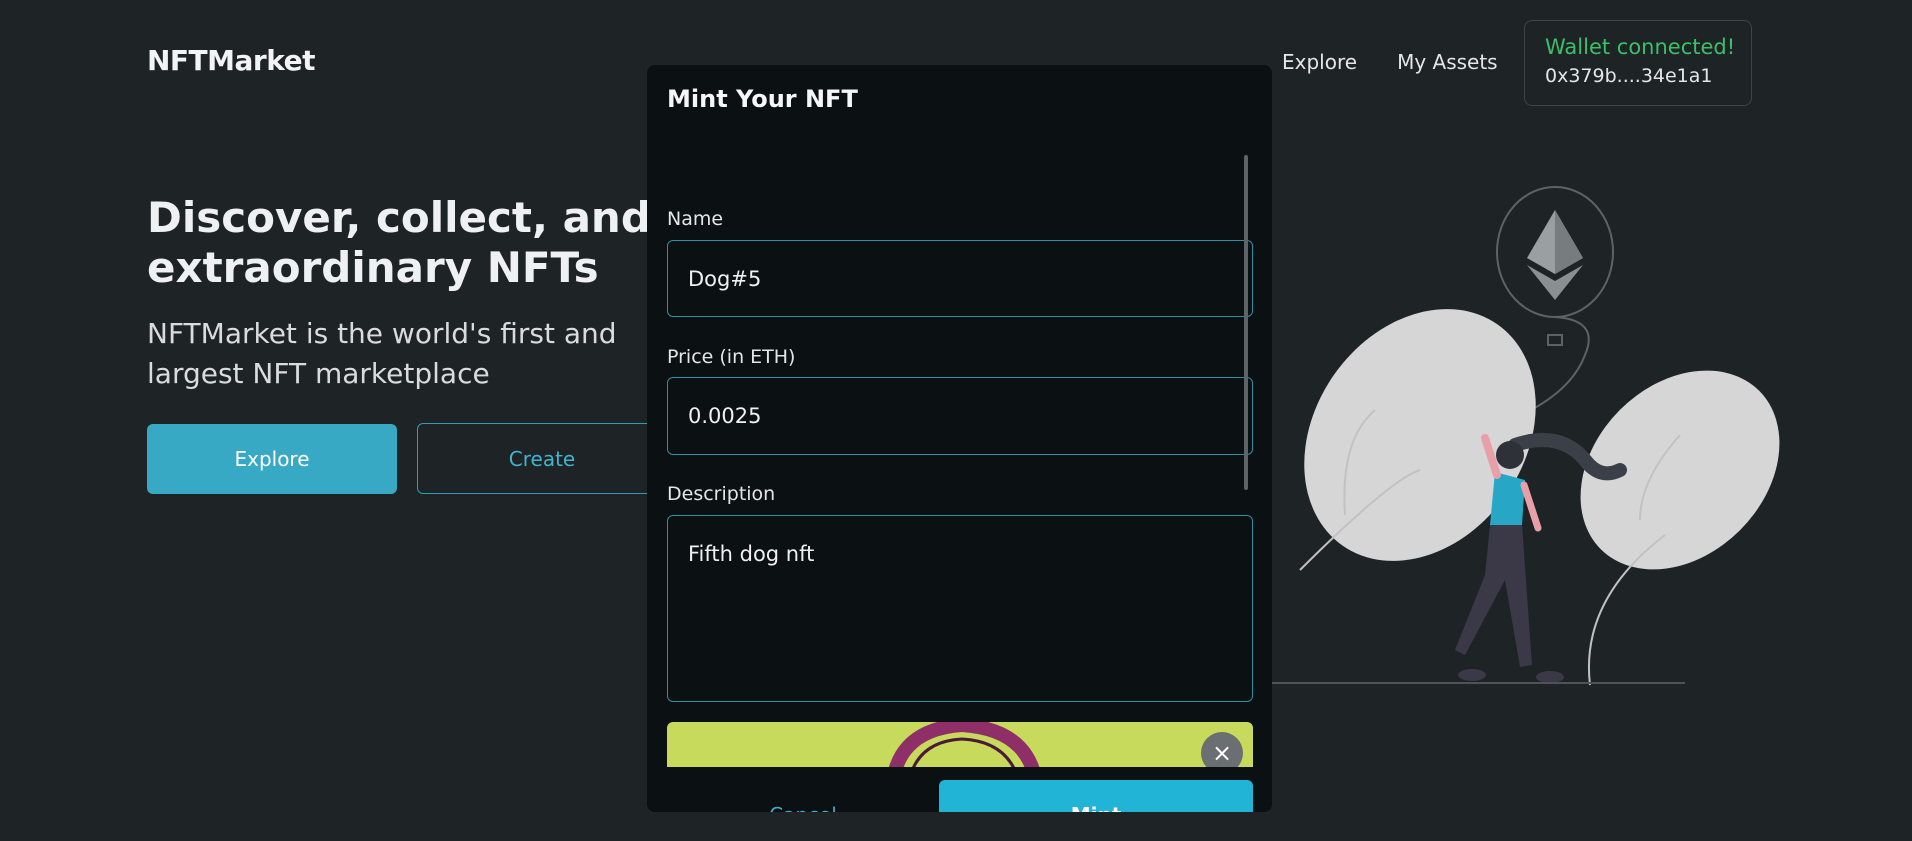 The width and height of the screenshot is (1912, 841). I want to click on price-label: Price (in ETH), so click(731, 357).